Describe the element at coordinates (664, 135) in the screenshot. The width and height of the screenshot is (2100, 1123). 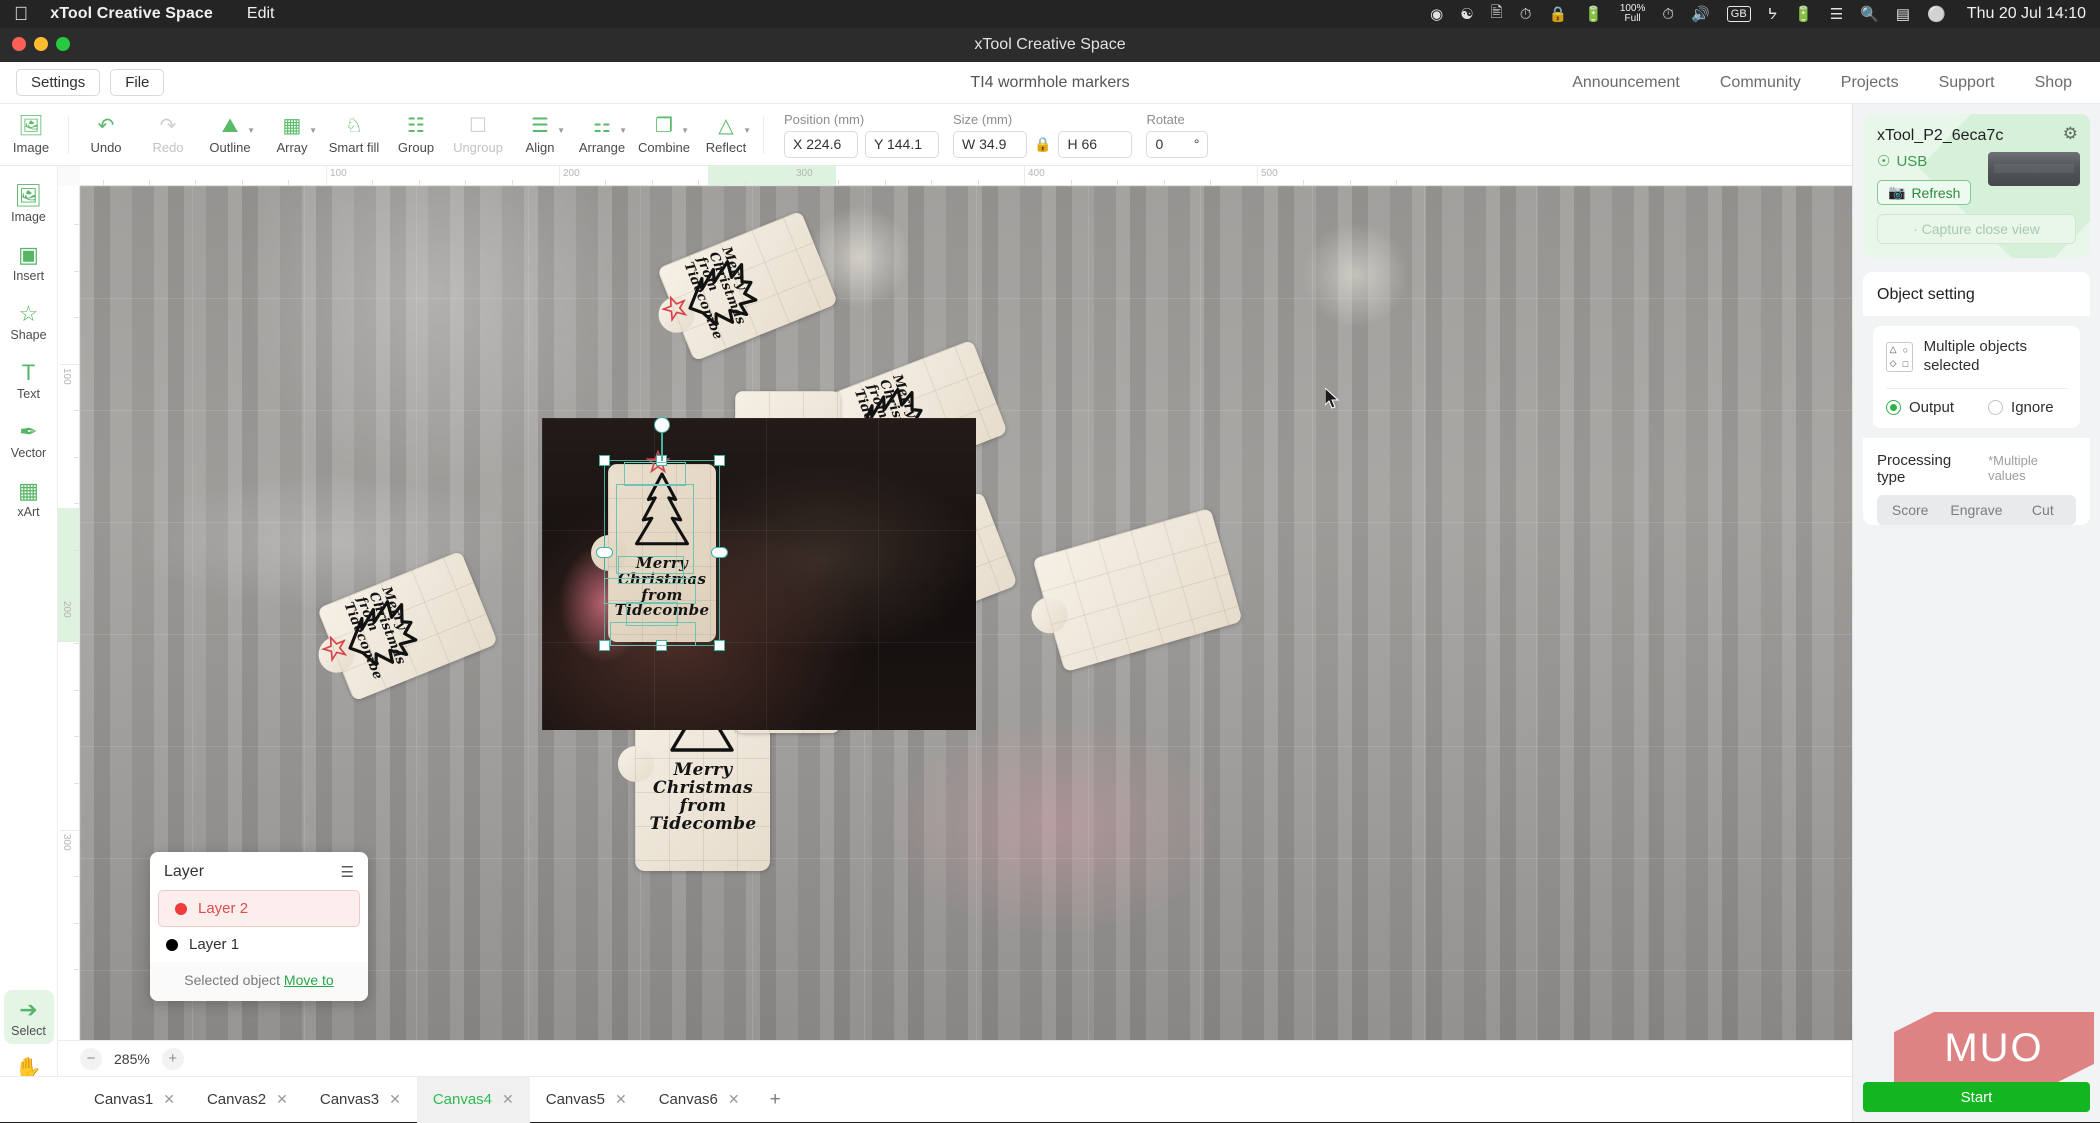
I see `toolbar-combine-button: ❐ ▼ Combine` at that location.